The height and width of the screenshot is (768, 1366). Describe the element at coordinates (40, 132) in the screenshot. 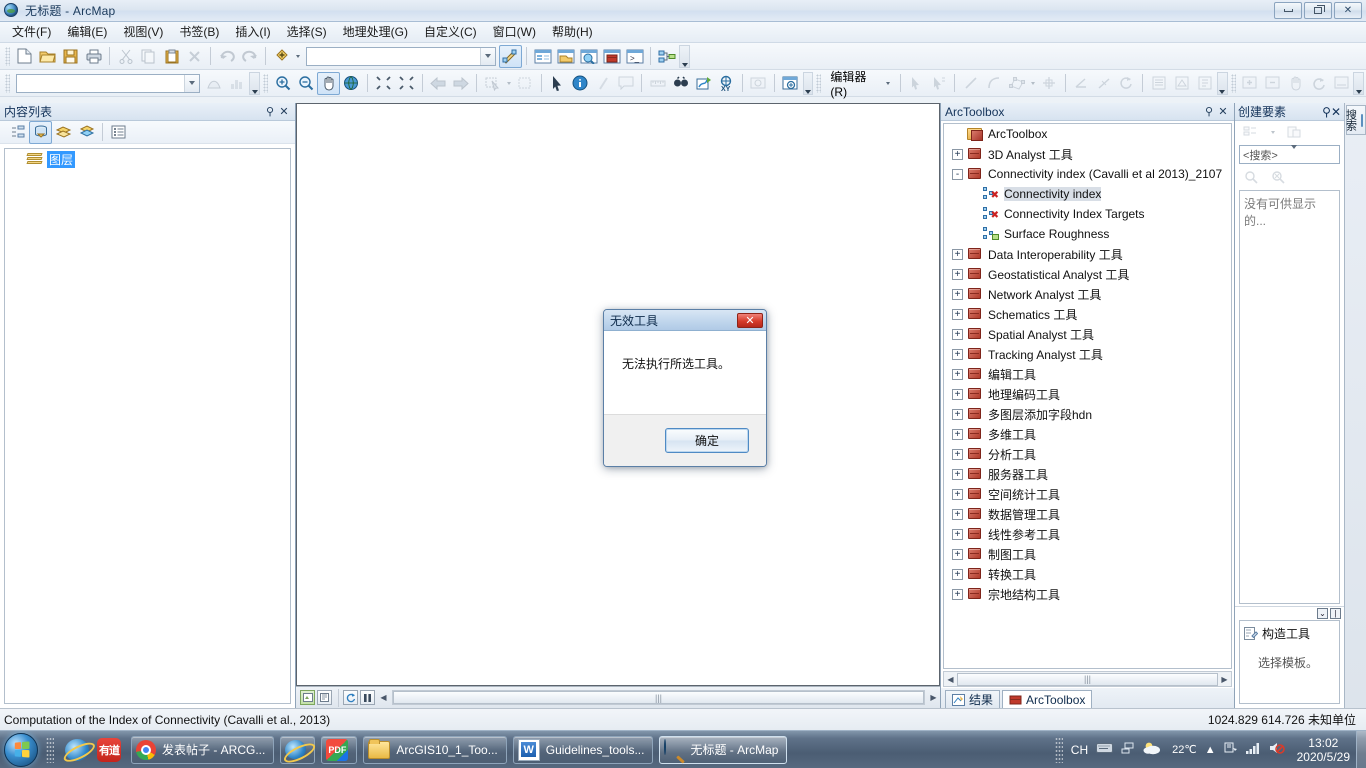

I see `list-by-source-icon` at that location.